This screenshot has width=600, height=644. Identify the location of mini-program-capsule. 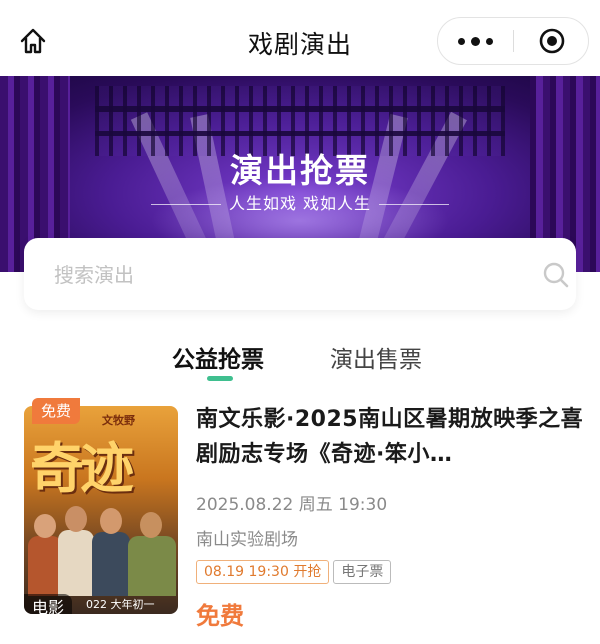
(513, 41).